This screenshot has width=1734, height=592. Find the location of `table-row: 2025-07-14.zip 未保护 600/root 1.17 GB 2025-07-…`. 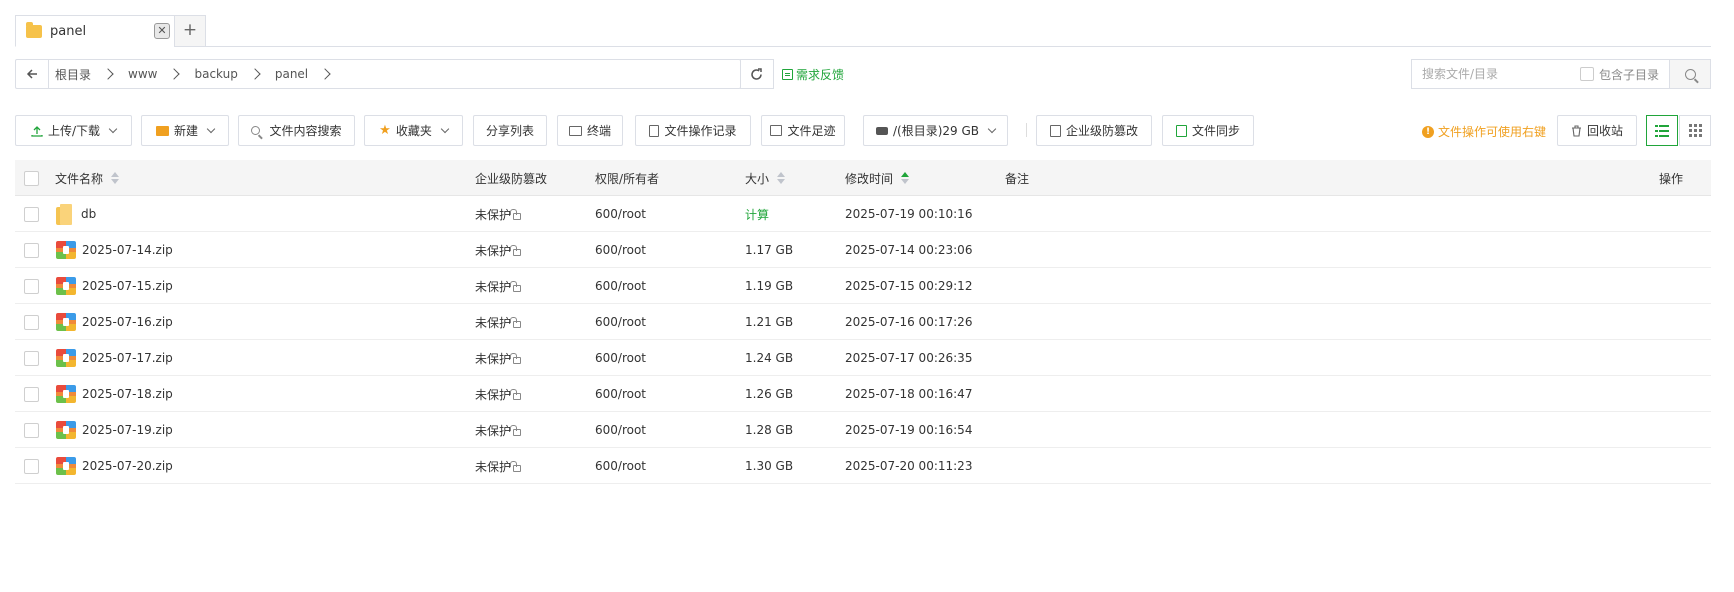

table-row: 2025-07-14.zip 未保护 600/root 1.17 GB 2025-07-… is located at coordinates (863, 250).